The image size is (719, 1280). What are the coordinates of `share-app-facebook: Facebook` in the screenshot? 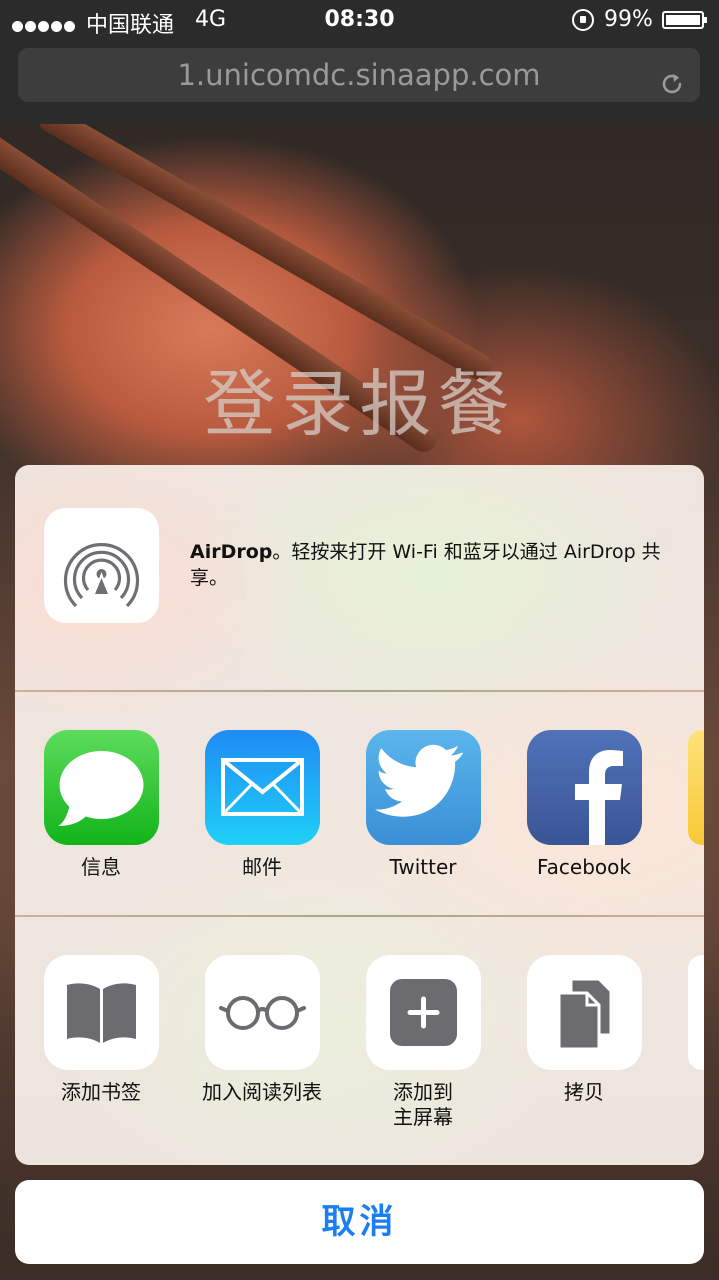 It's located at (584, 805).